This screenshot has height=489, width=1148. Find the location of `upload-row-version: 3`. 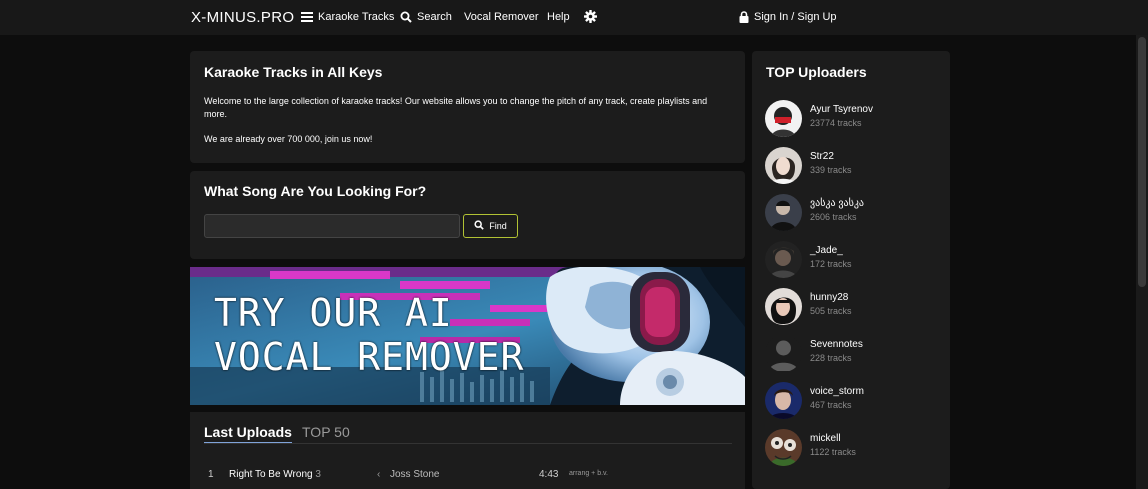

upload-row-version: 3 is located at coordinates (318, 474).